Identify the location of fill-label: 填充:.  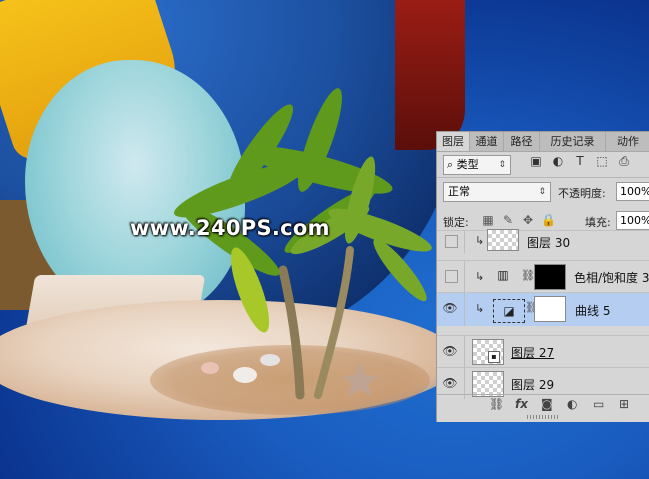
(598, 222).